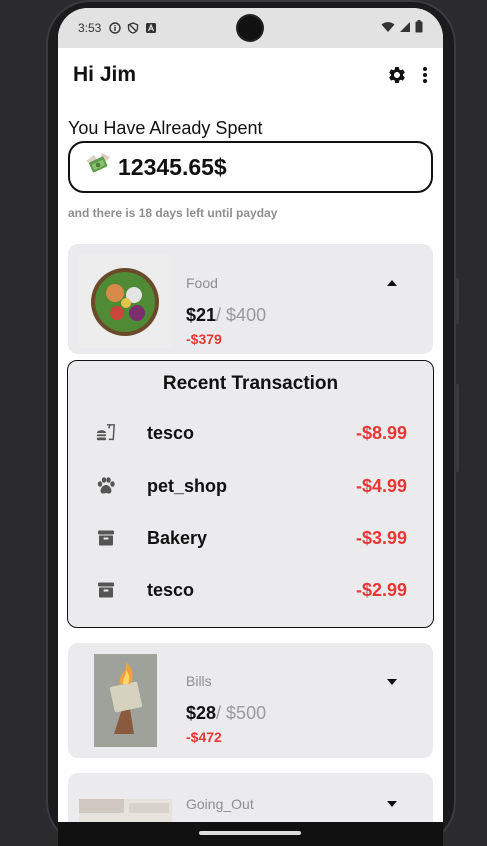 Image resolution: width=487 pixels, height=846 pixels. I want to click on greeting-title: Hi Jim, so click(105, 74).